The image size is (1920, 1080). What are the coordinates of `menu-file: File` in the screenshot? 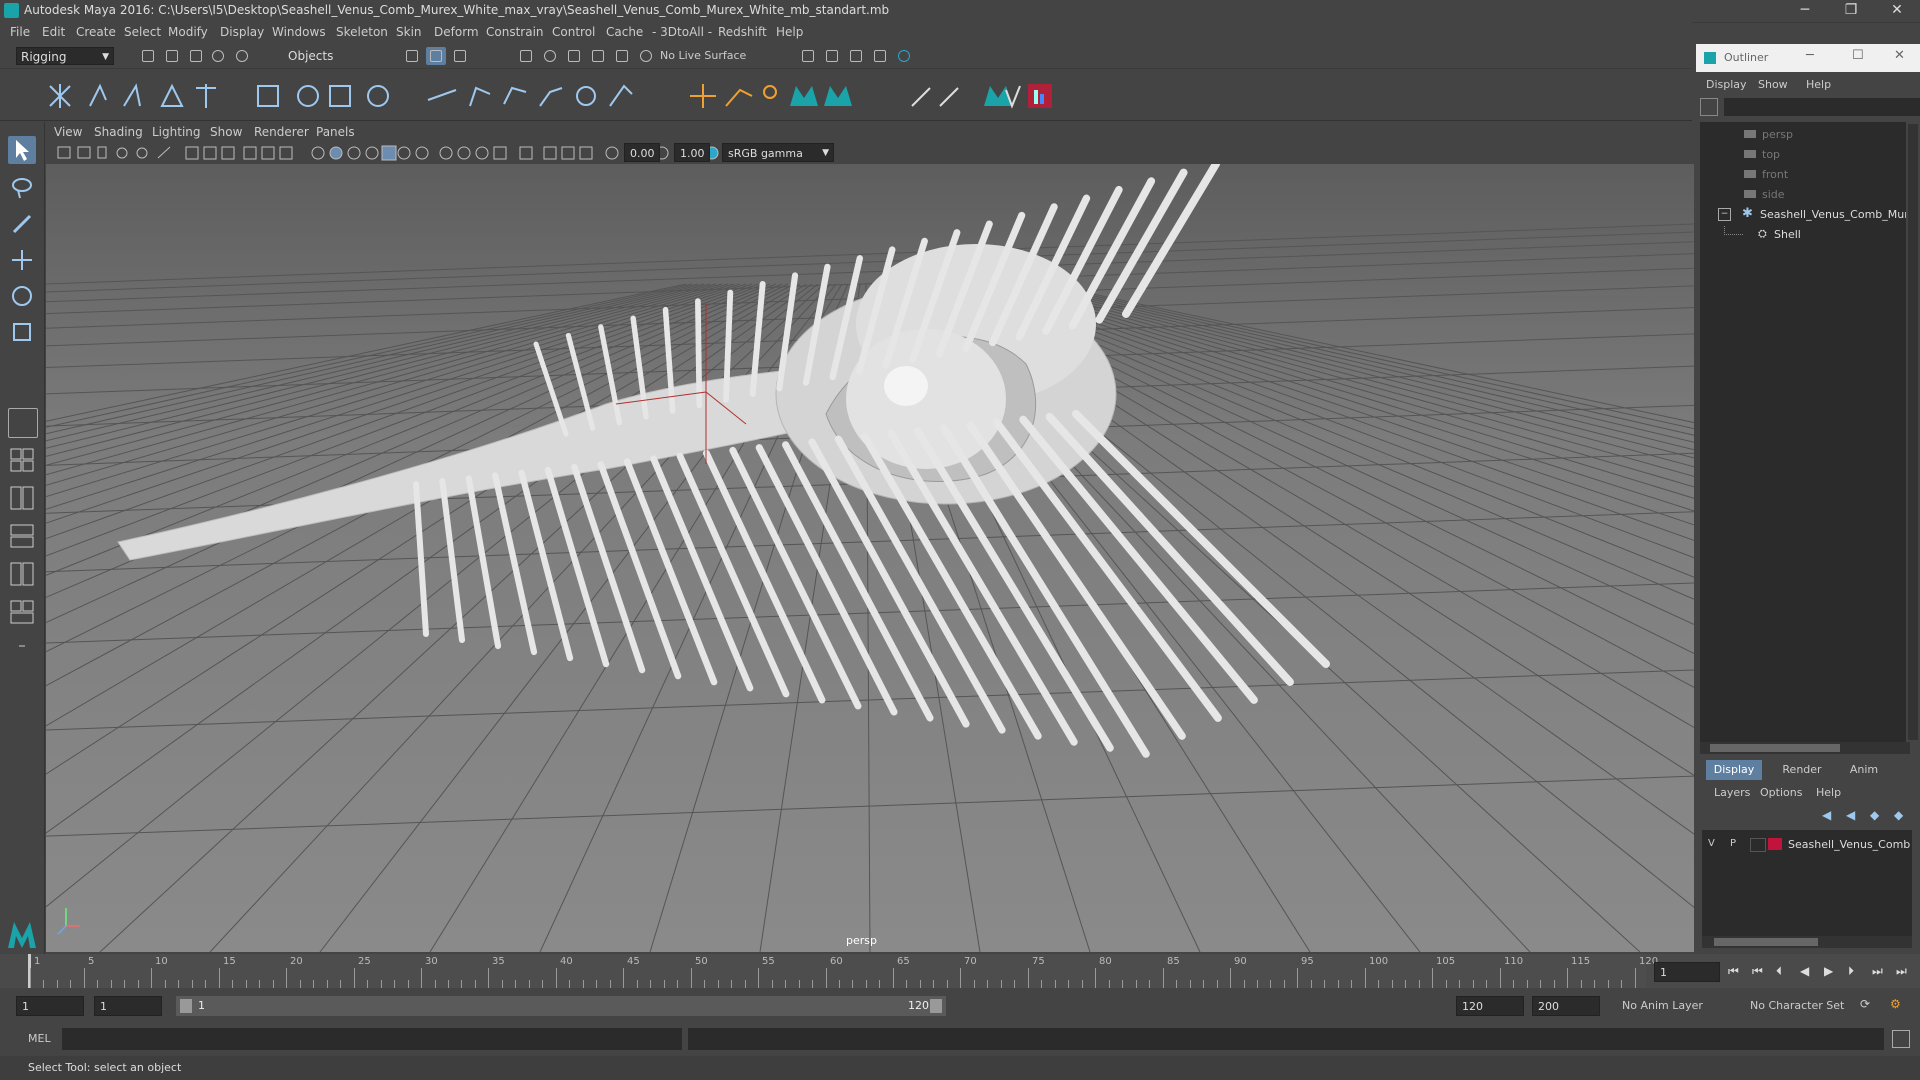 It's located at (20, 32).